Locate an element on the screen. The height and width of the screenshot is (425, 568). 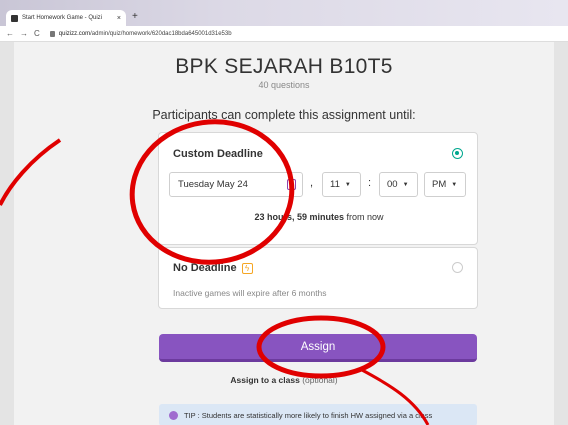
browser-tab: Start Homework Game - Quizi × is located at coordinates (66, 18).